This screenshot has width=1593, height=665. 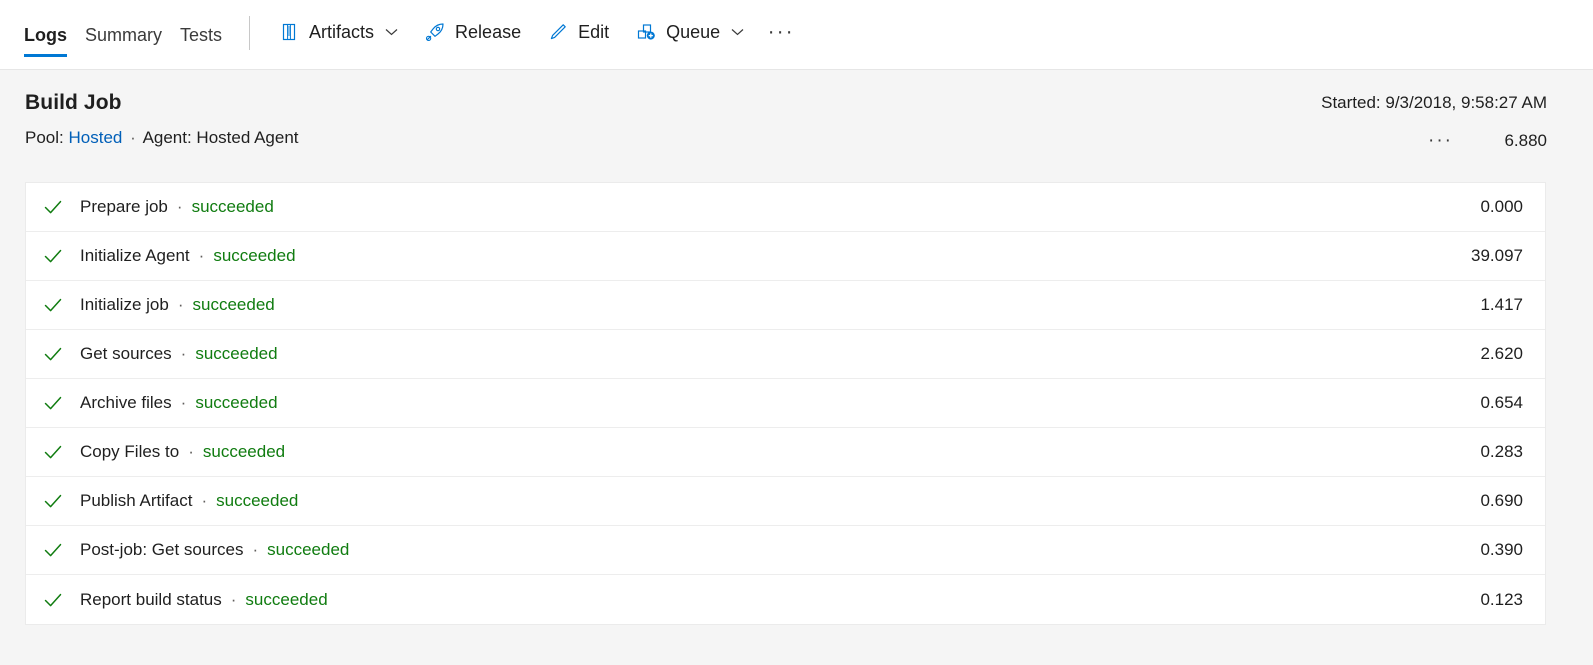 I want to click on tab-summary: Summary, so click(x=123, y=35).